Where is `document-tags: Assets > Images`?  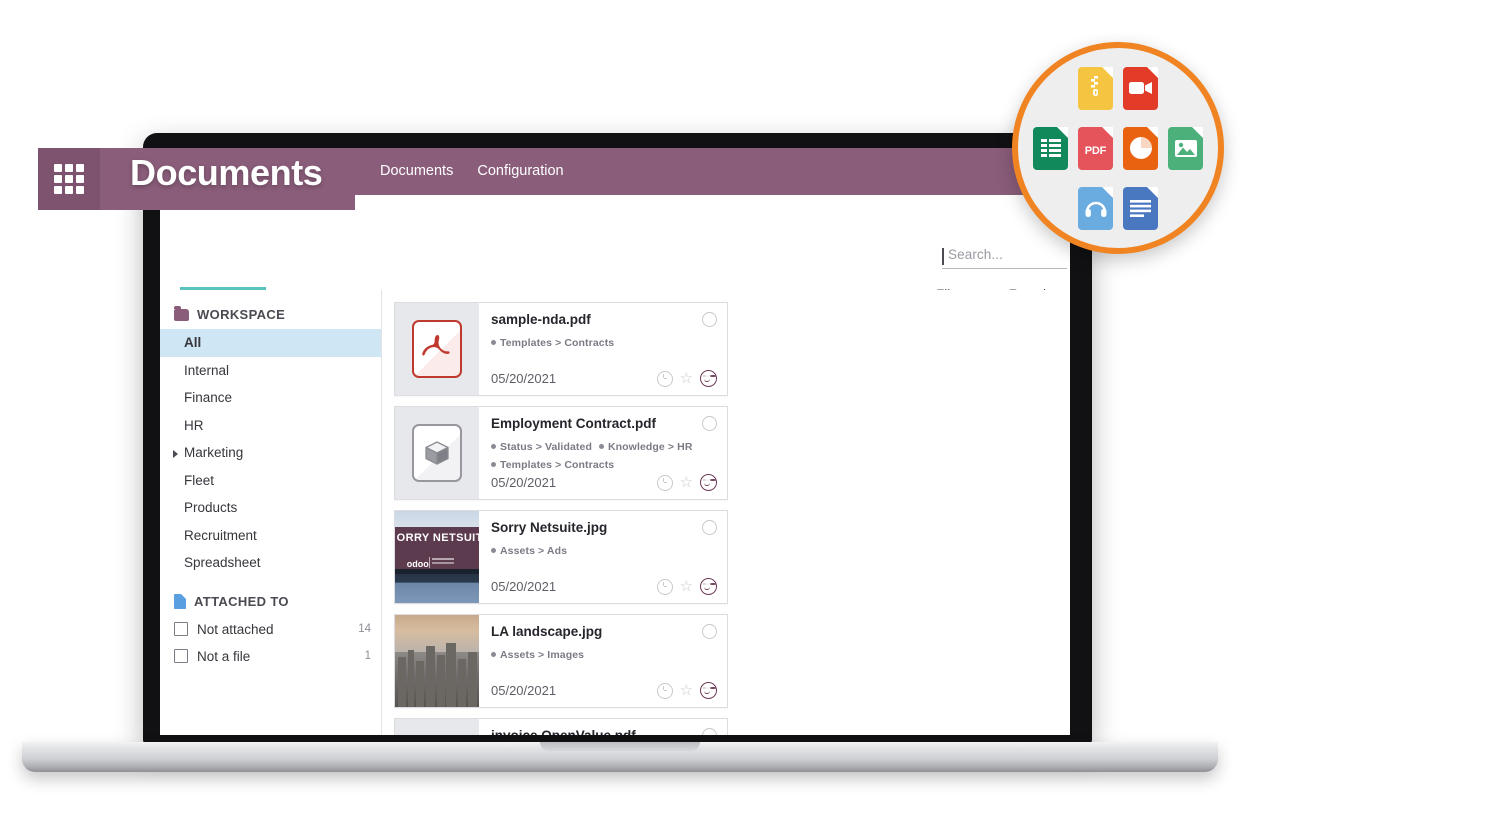
document-tags: Assets > Images is located at coordinates (604, 654).